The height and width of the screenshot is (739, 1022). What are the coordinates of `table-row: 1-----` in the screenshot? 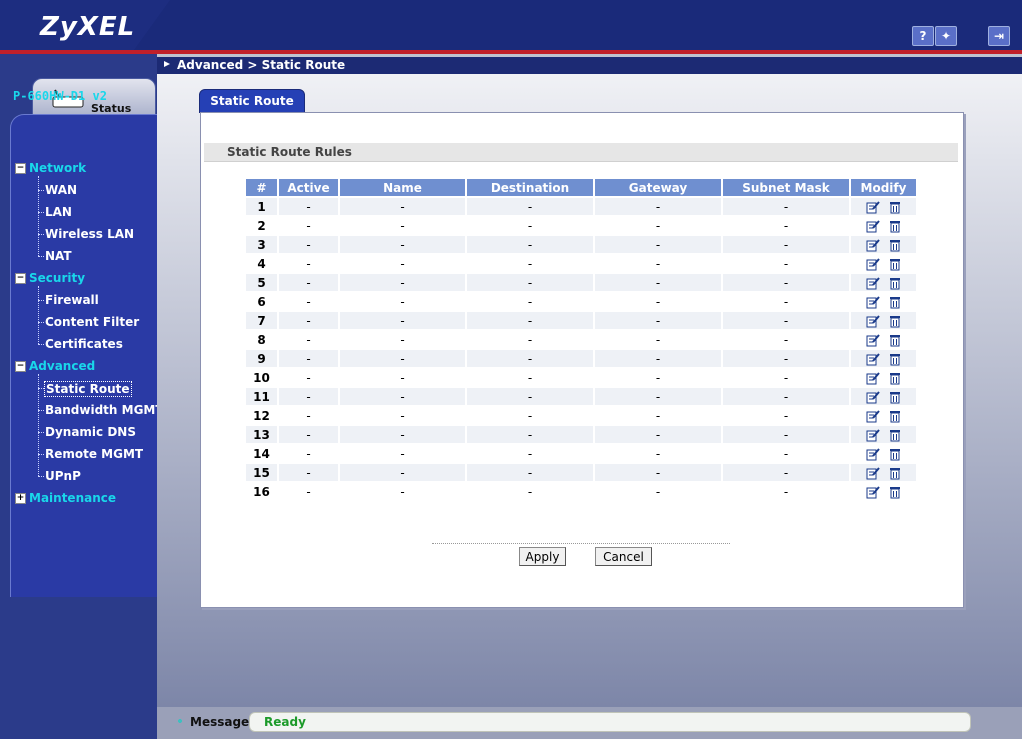 It's located at (581, 206).